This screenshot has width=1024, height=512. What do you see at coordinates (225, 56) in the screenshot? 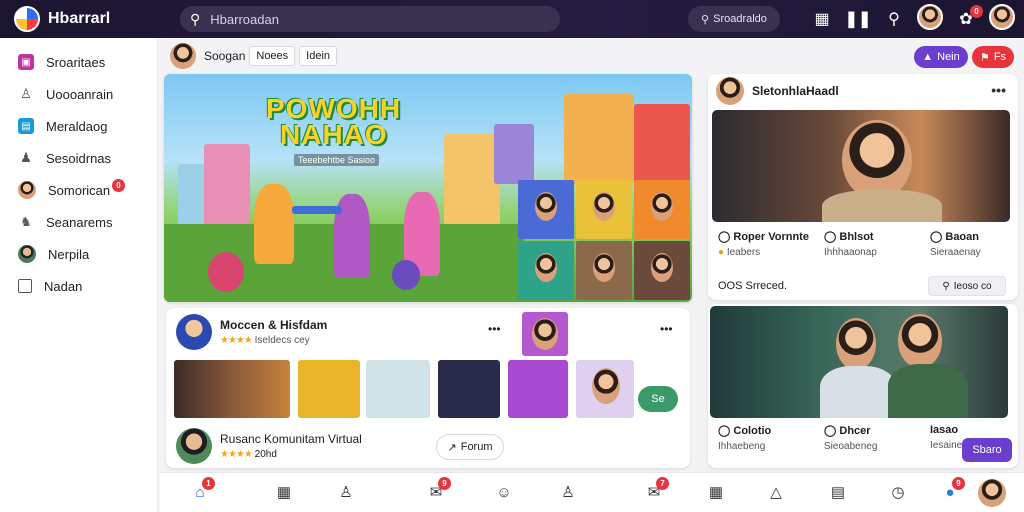
I see `subbar-user-name: Soogan` at bounding box center [225, 56].